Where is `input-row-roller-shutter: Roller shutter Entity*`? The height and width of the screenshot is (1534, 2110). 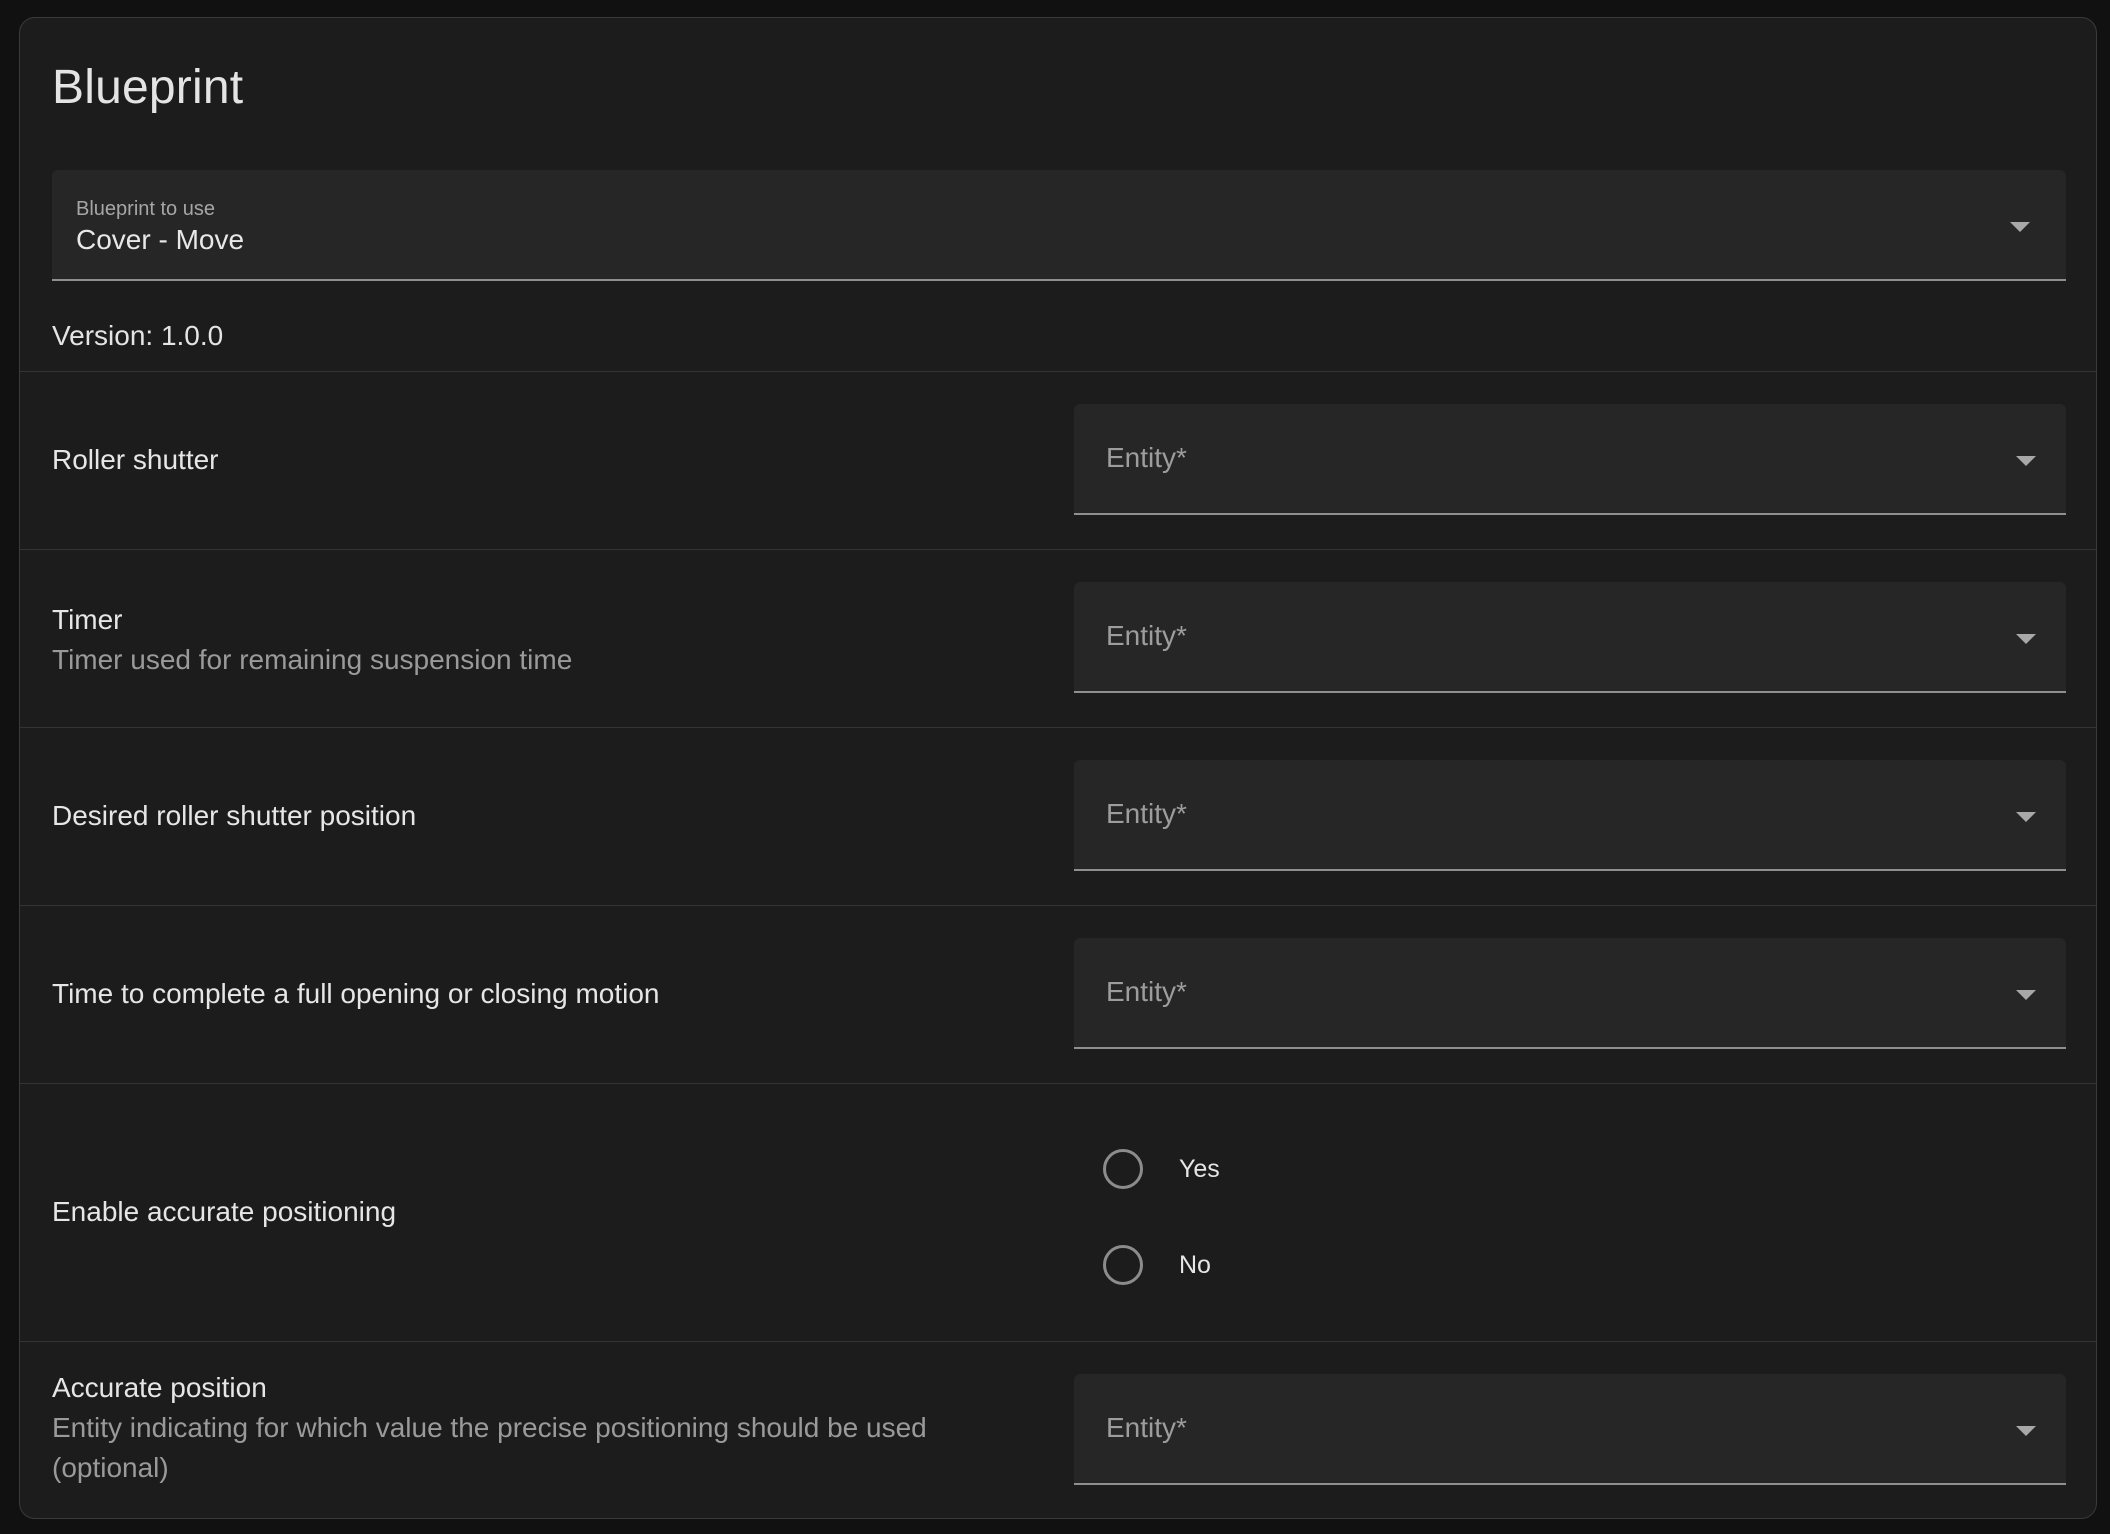
input-row-roller-shutter: Roller shutter Entity* is located at coordinates (1058, 460).